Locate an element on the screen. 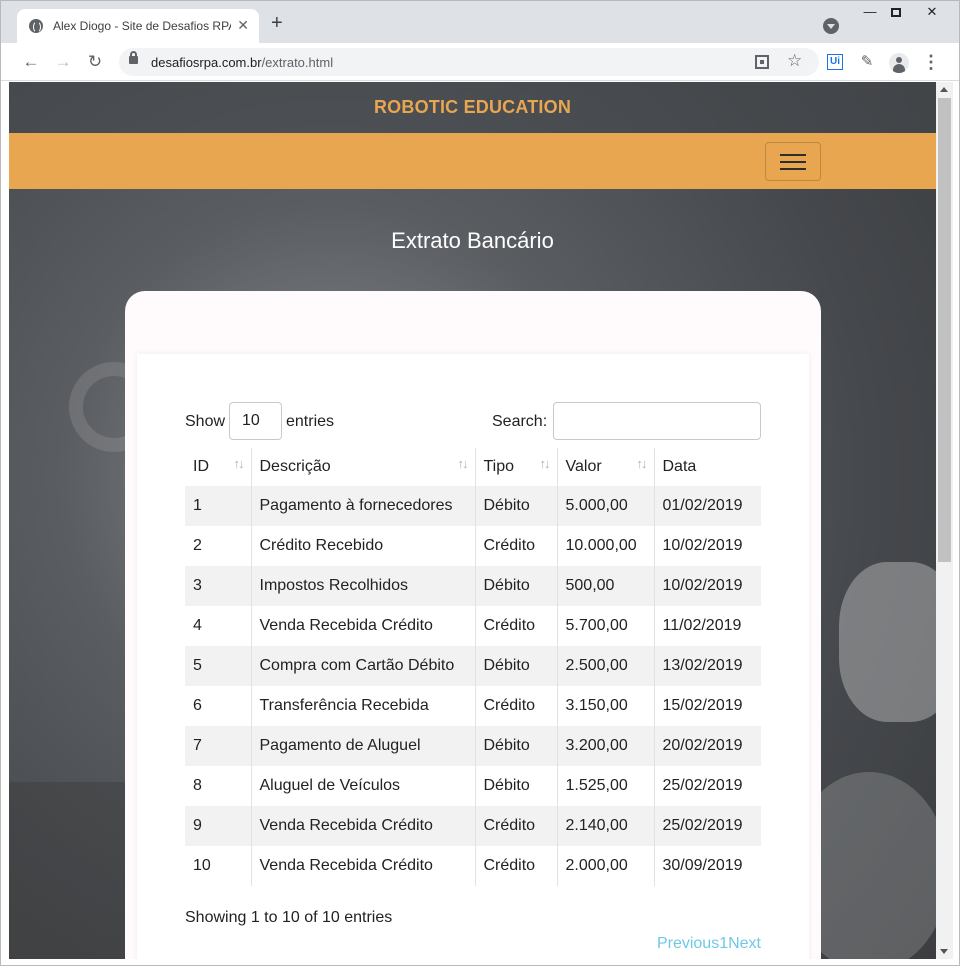 The image size is (960, 966). close-icon: ✕ is located at coordinates (243, 25).